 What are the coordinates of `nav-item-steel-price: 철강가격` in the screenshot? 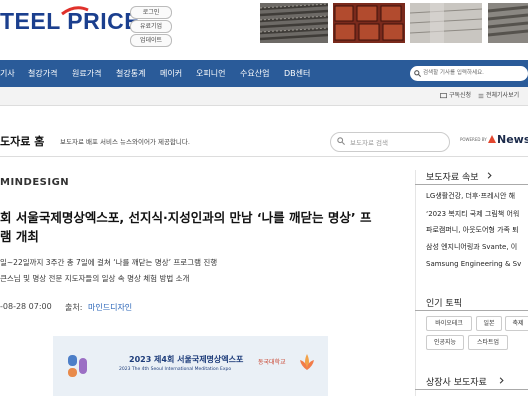 It's located at (42, 73).